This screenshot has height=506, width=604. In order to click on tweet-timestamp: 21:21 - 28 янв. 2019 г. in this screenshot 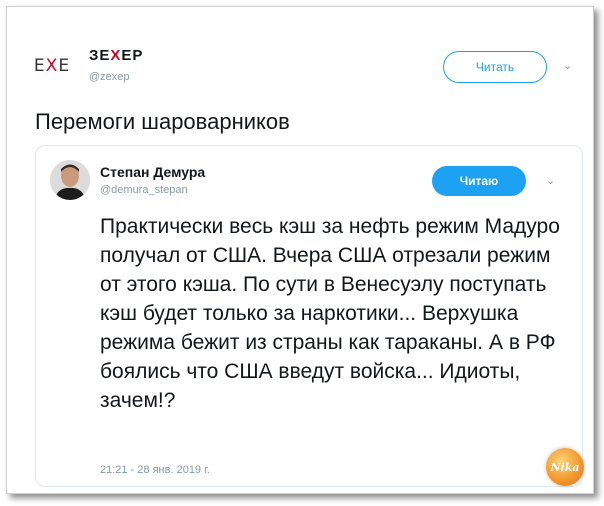, I will do `click(155, 470)`.